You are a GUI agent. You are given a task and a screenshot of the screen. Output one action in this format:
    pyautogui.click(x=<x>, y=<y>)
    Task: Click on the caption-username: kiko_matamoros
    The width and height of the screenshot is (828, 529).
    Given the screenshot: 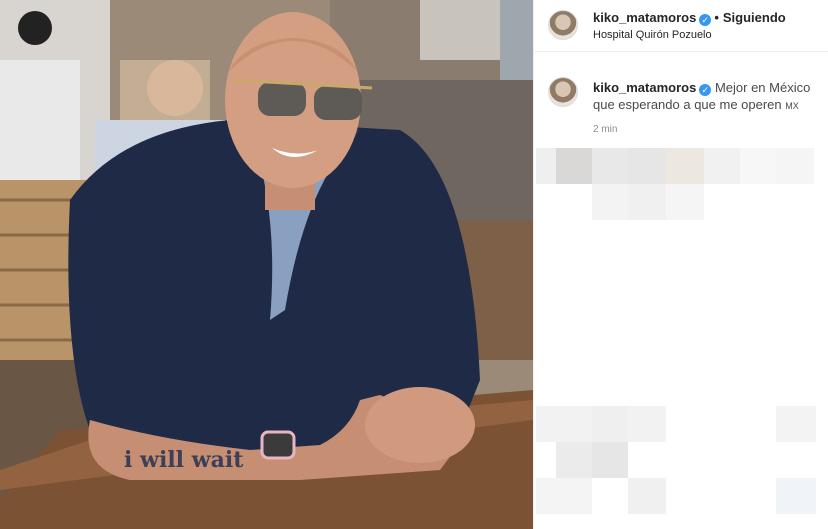 What is the action you would take?
    pyautogui.click(x=644, y=87)
    